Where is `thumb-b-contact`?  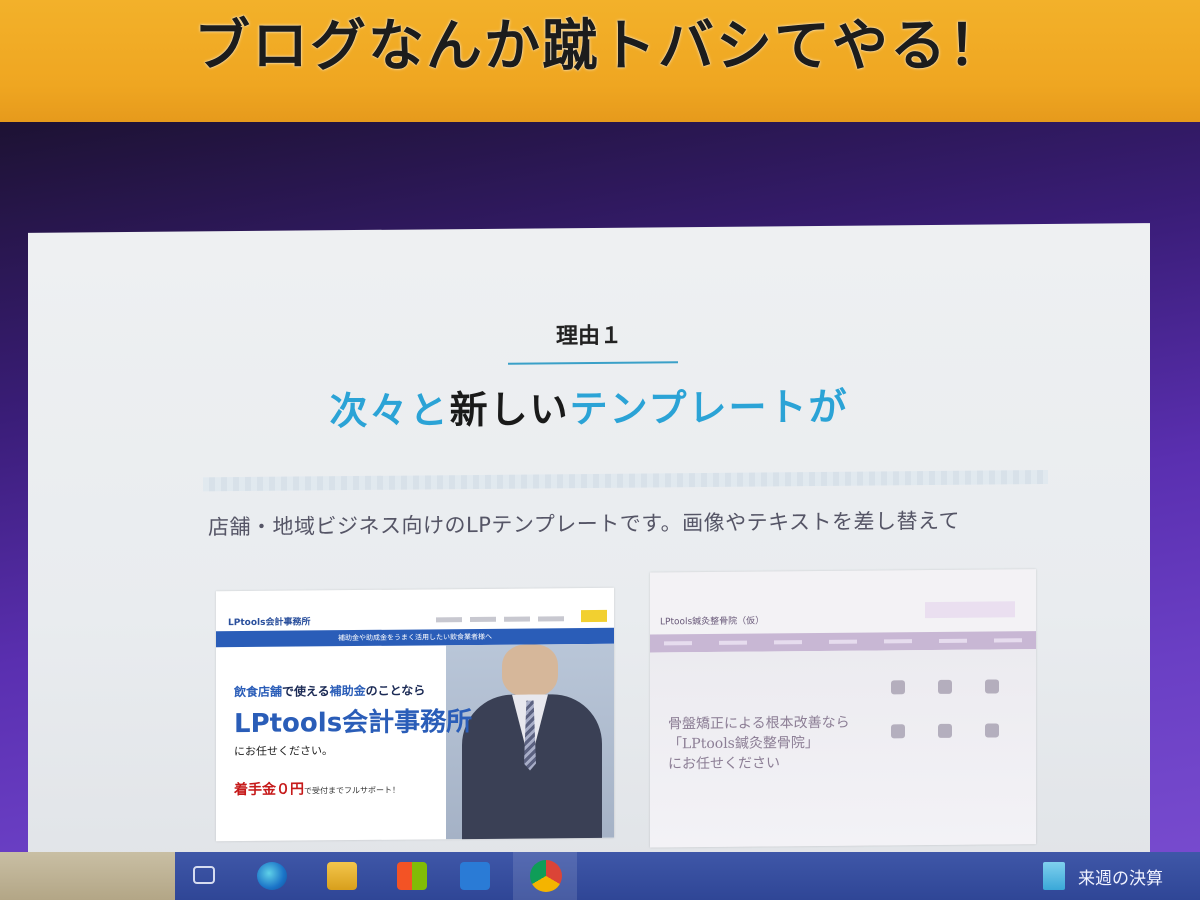 thumb-b-contact is located at coordinates (970, 610).